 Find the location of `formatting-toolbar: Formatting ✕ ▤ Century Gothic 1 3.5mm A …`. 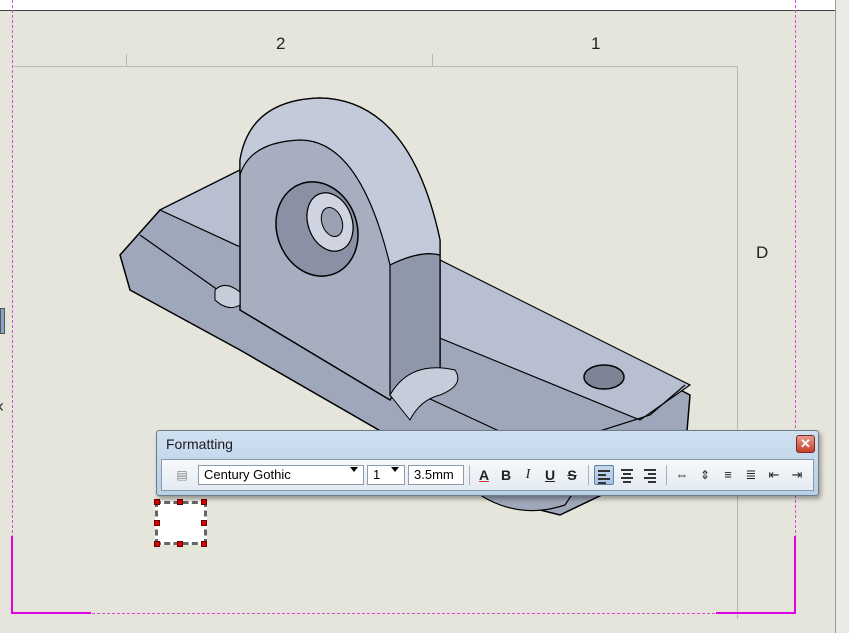

formatting-toolbar: Formatting ✕ ▤ Century Gothic 1 3.5mm A … is located at coordinates (487, 463).